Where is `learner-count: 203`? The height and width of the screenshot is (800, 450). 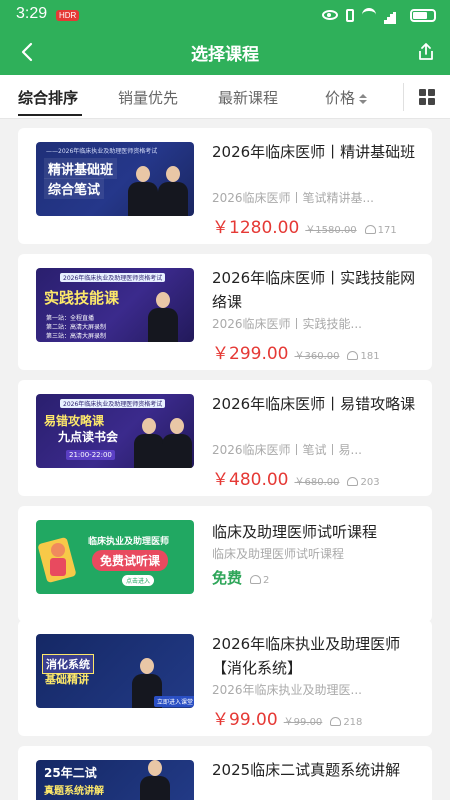 learner-count: 203 is located at coordinates (363, 482).